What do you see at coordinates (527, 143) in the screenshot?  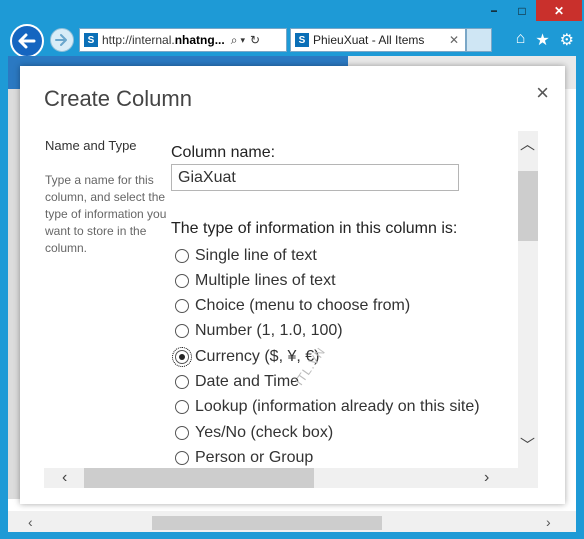 I see `scroll-up-icon: ︿` at bounding box center [527, 143].